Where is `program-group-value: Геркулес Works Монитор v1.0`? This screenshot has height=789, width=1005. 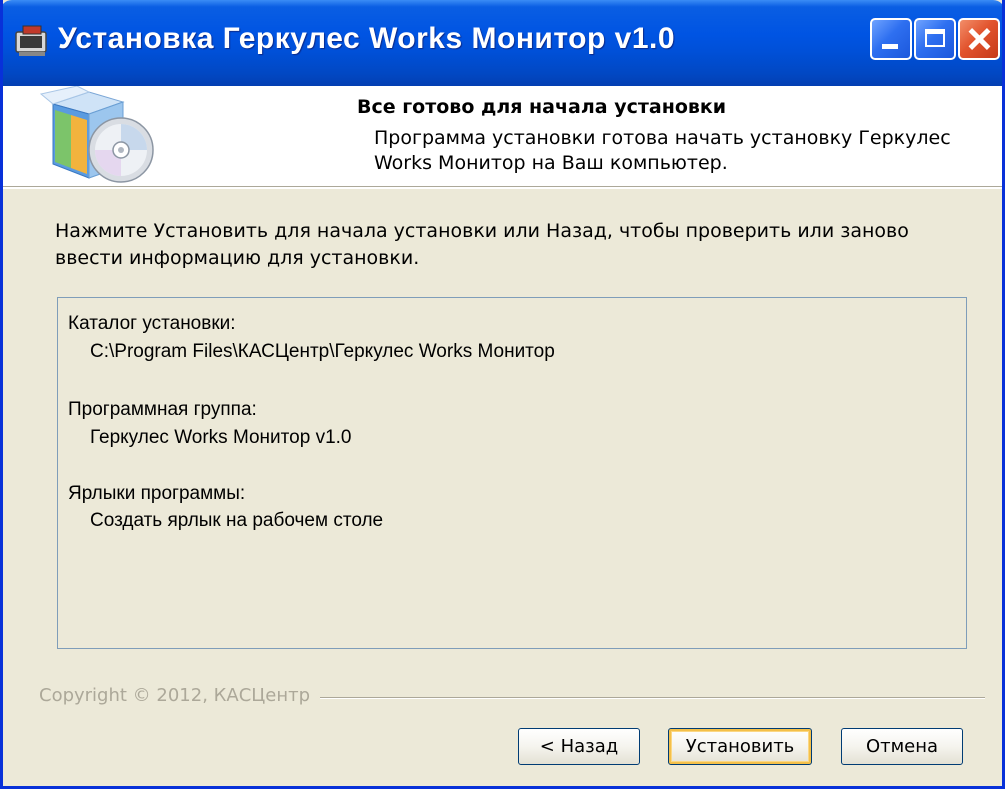 program-group-value: Геркулес Works Монитор v1.0 is located at coordinates (221, 437).